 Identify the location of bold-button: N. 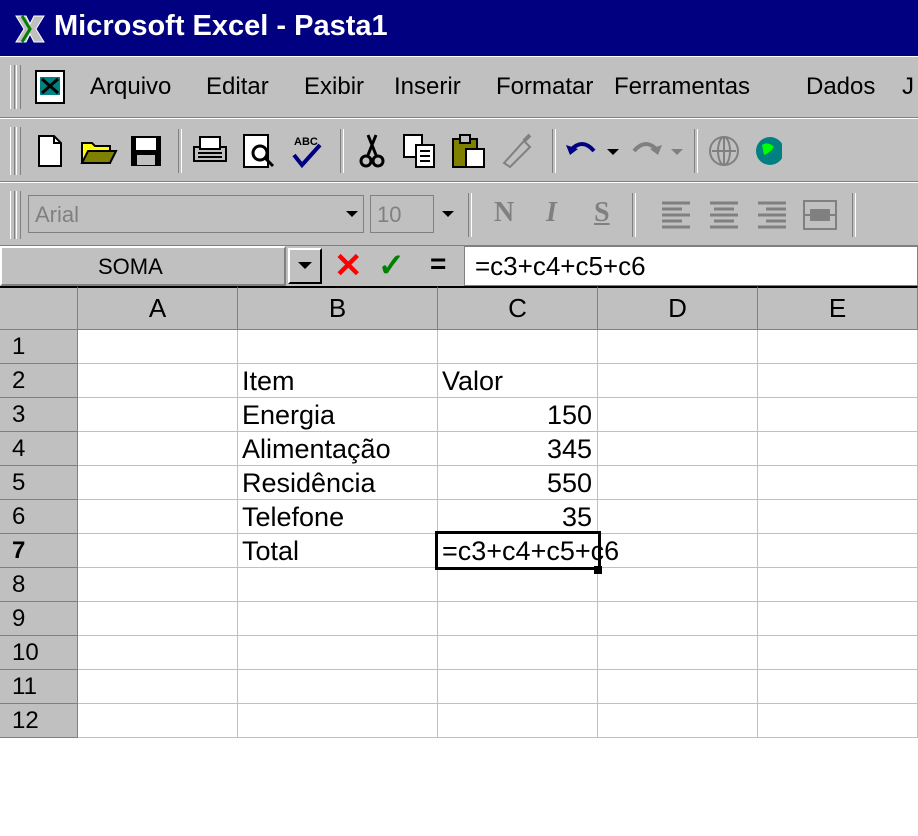
(504, 213).